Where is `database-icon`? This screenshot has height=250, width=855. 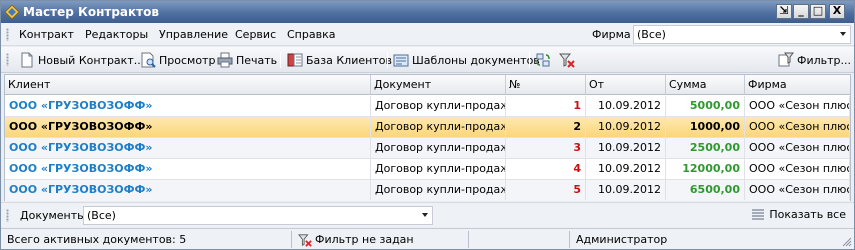 database-icon is located at coordinates (295, 60).